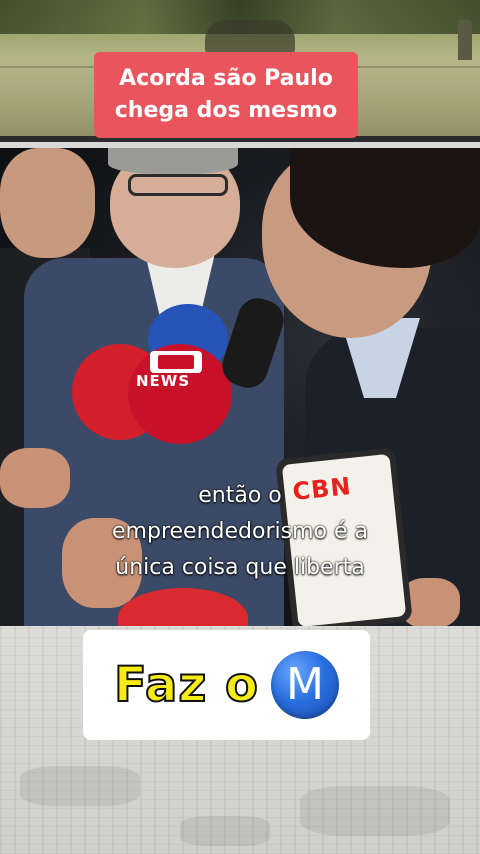 The height and width of the screenshot is (854, 480). What do you see at coordinates (240, 567) in the screenshot?
I see `subtitle-line-3: única coisa que liberta` at bounding box center [240, 567].